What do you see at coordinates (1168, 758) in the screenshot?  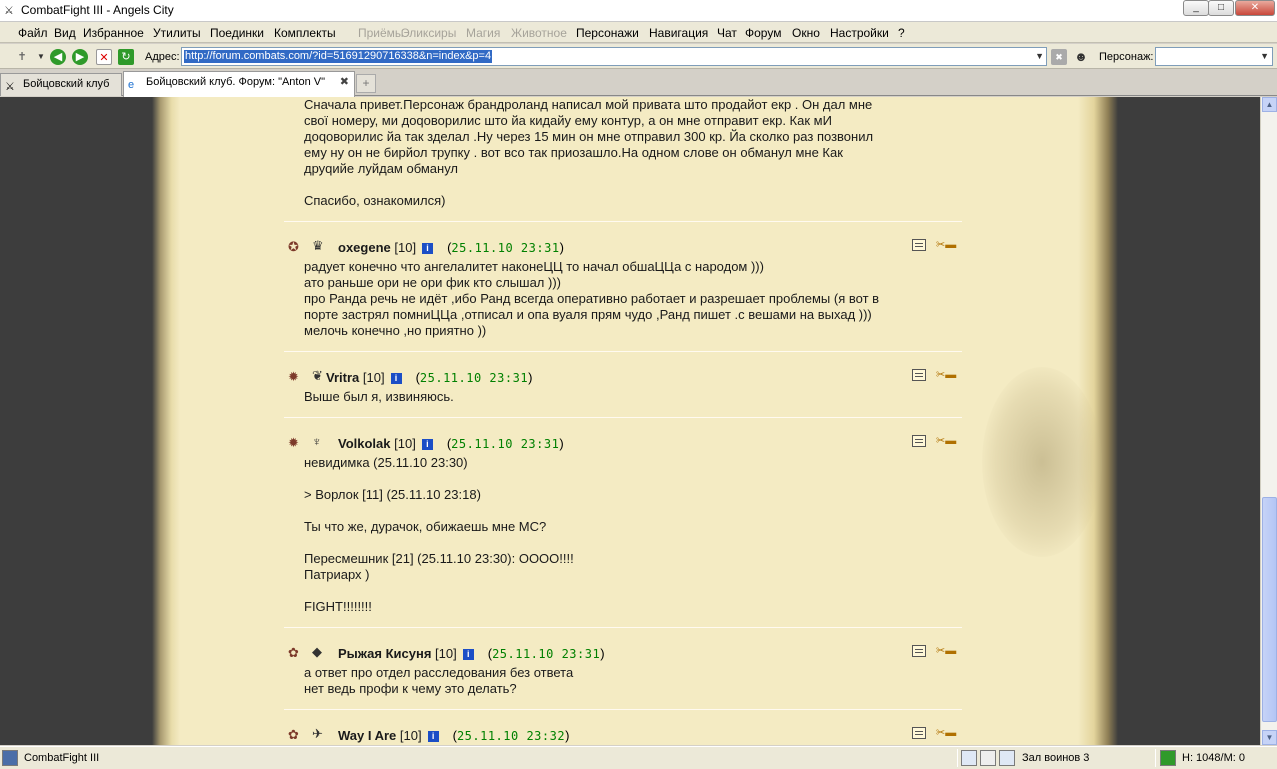 I see `refresh-status-icon` at bounding box center [1168, 758].